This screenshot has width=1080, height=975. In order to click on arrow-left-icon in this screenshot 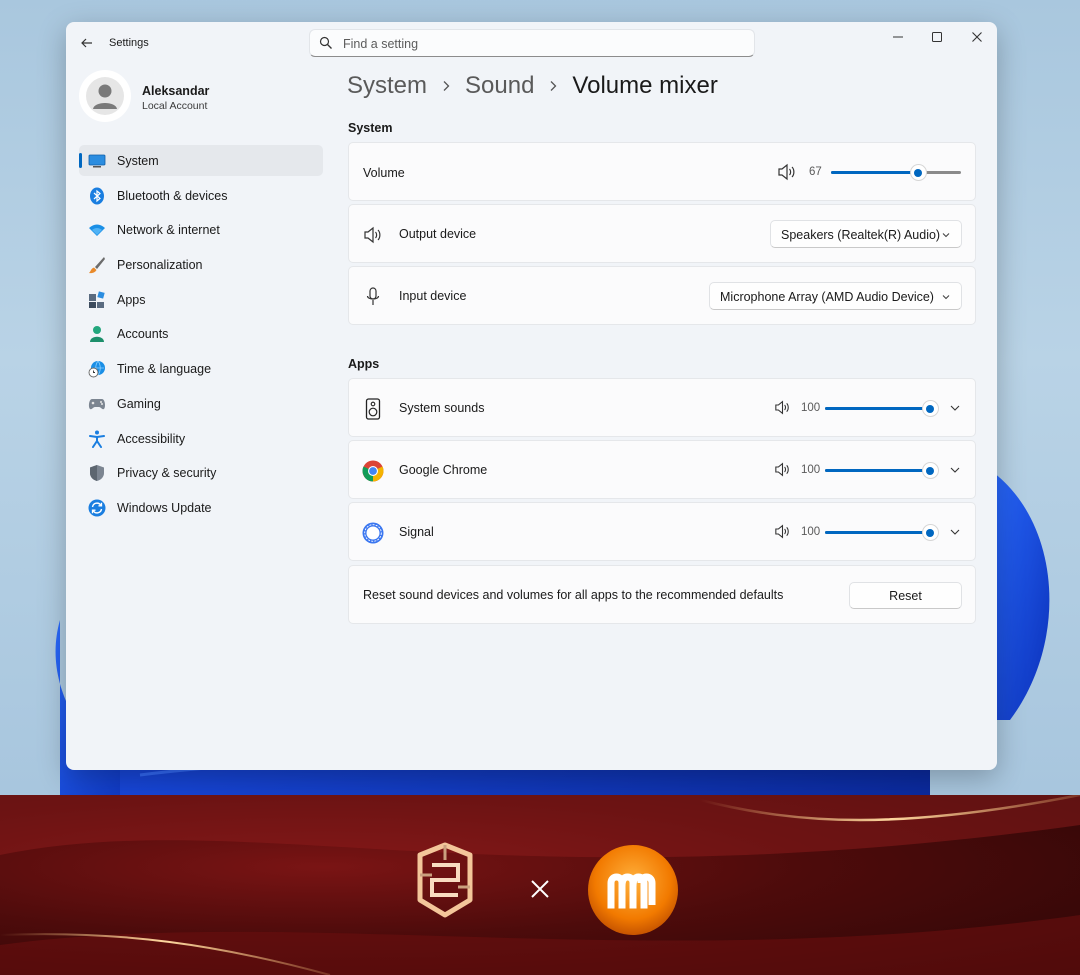, I will do `click(86, 43)`.